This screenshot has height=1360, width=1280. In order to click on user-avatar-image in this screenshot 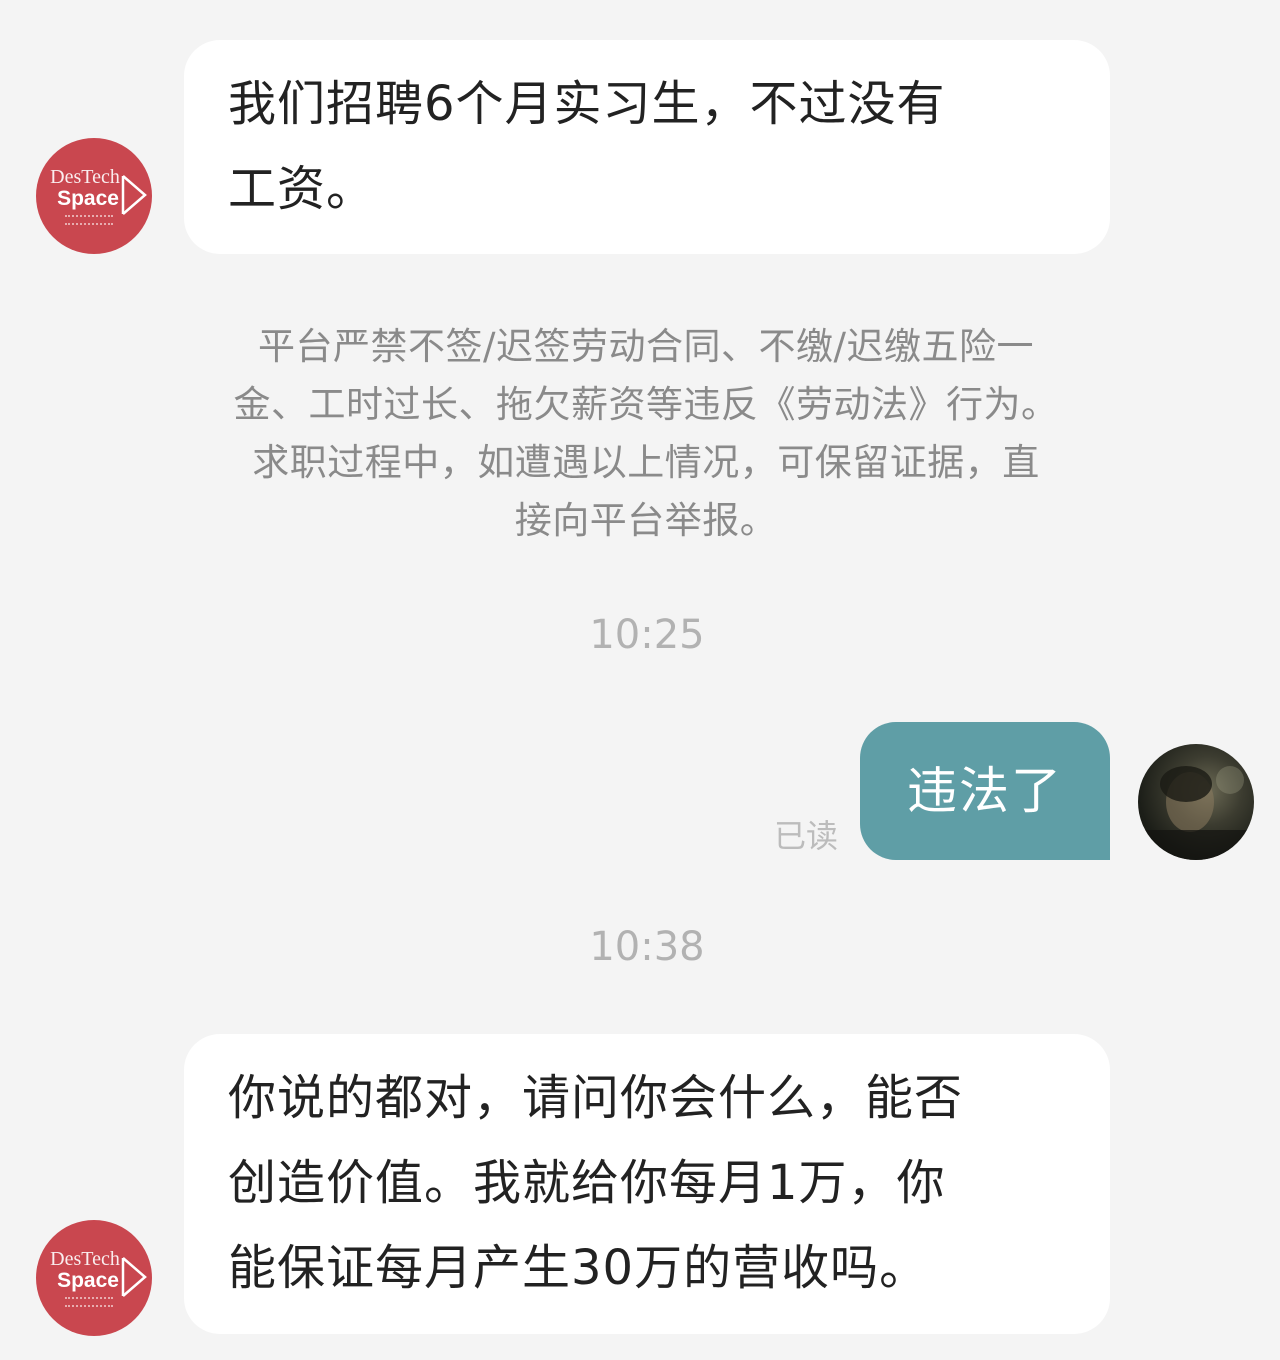, I will do `click(1196, 813)`.